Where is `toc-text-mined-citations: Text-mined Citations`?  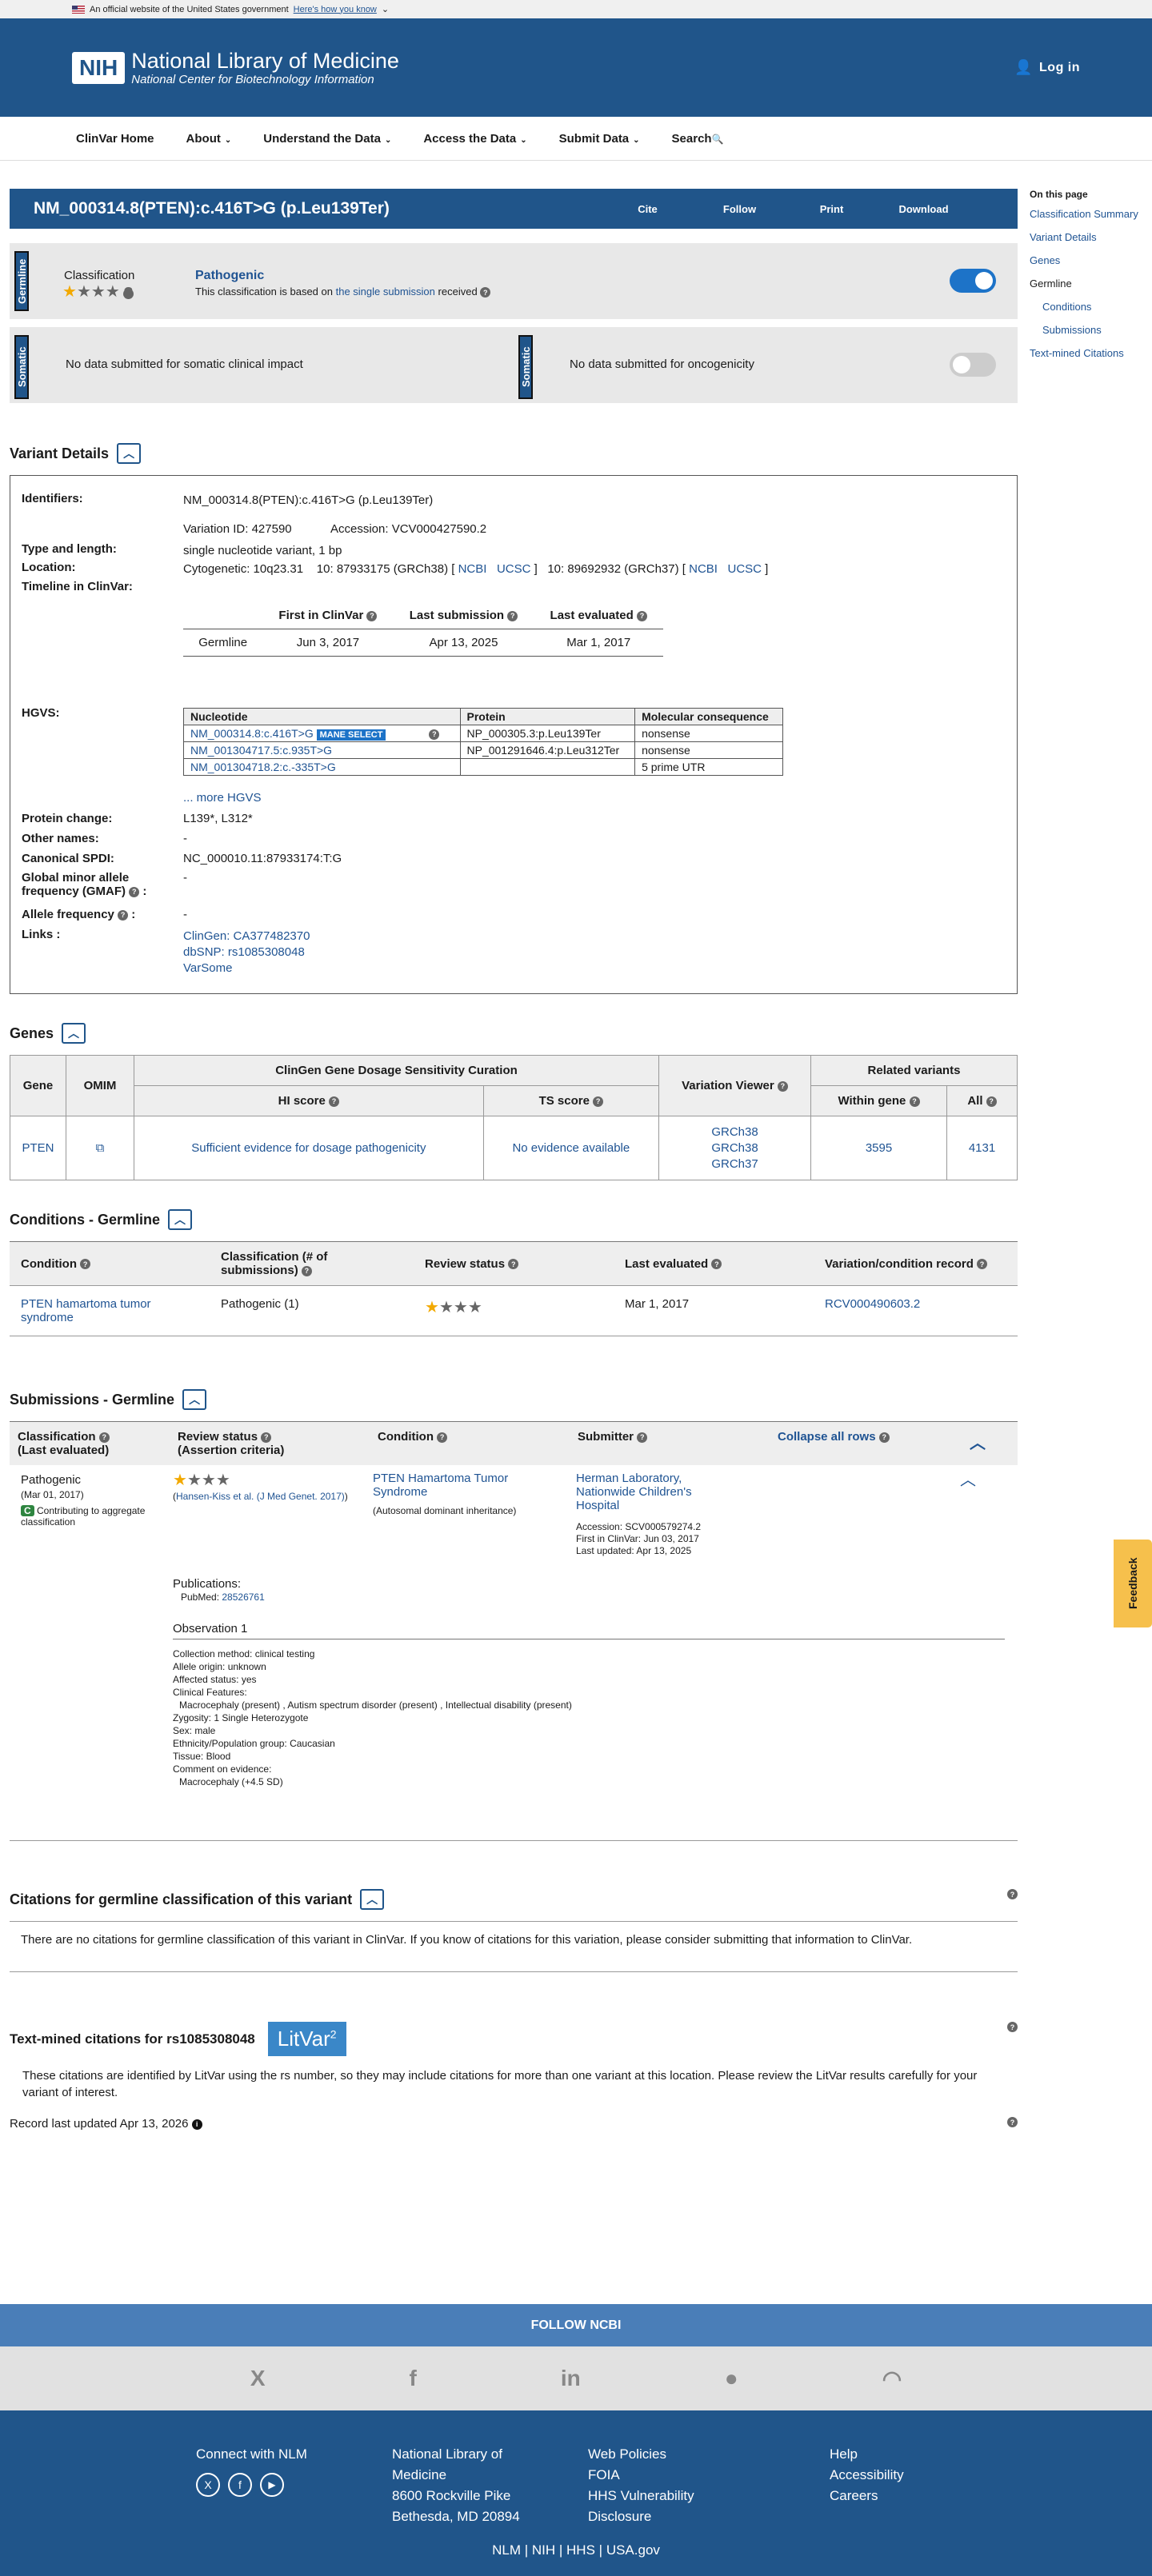 toc-text-mined-citations: Text-mined Citations is located at coordinates (1077, 353).